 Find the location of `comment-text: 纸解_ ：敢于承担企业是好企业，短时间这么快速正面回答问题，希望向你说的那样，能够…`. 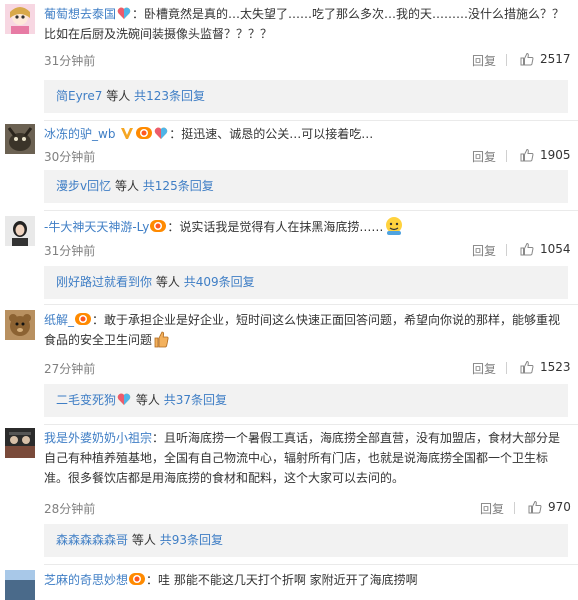

comment-text: 纸解_ ：敢于承担企业是好企业，短时间这么快速正面回答问题，希望向你说的那样，能够… is located at coordinates (306, 330).